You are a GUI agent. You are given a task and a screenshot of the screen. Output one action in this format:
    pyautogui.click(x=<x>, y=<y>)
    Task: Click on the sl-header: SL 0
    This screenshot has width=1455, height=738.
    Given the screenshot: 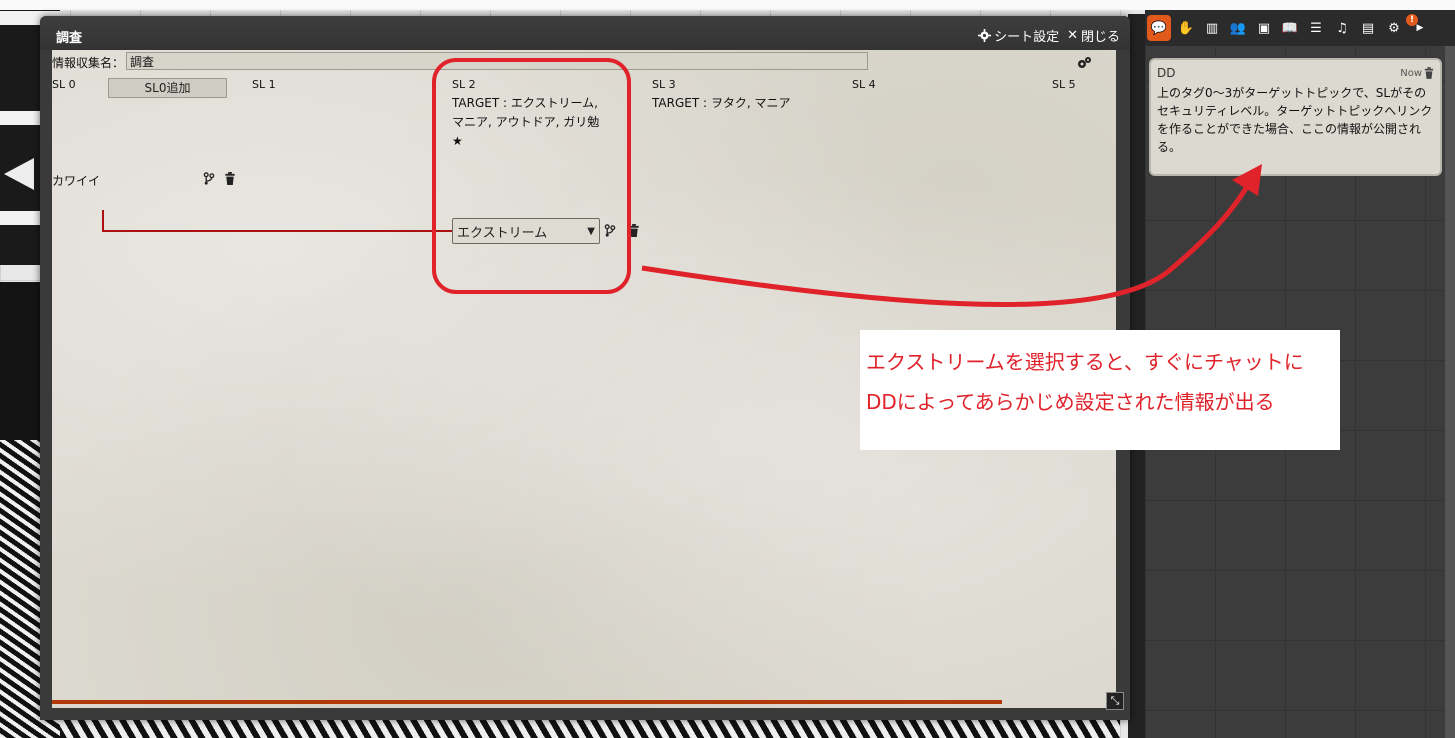 What is the action you would take?
    pyautogui.click(x=64, y=84)
    